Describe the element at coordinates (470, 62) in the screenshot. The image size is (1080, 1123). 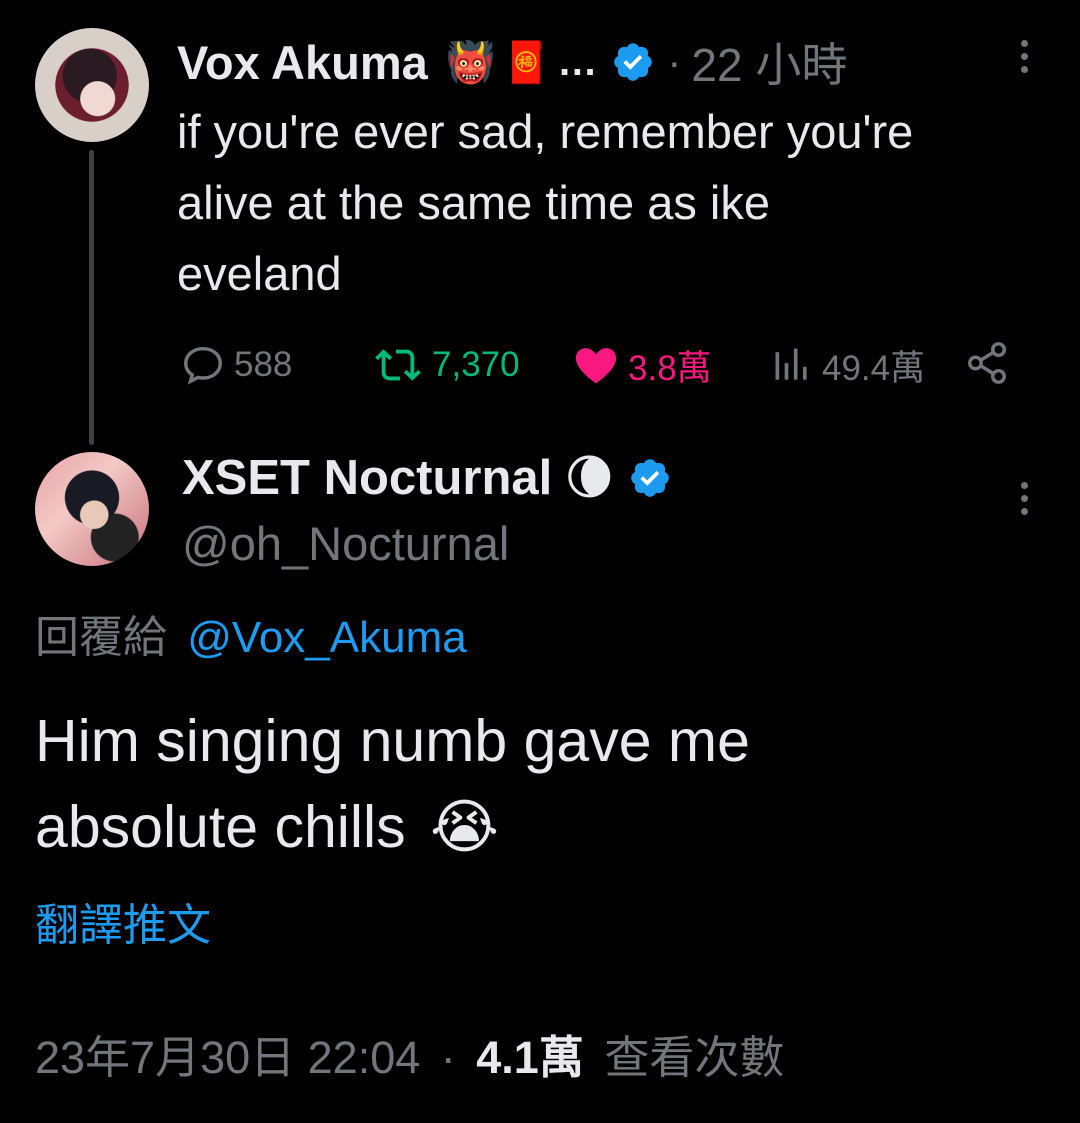
I see `author-emoji-oni: 👹` at that location.